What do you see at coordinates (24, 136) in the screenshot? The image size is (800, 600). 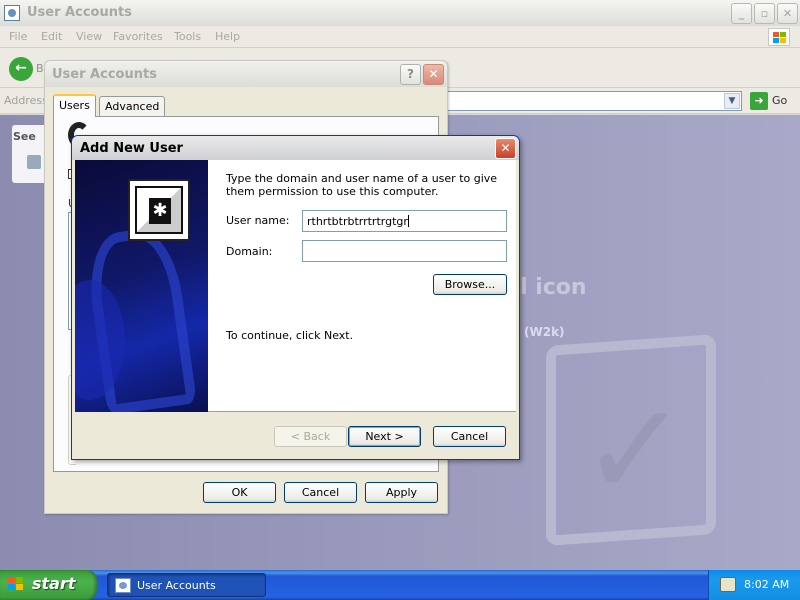 I see `left-pane-heading: See` at bounding box center [24, 136].